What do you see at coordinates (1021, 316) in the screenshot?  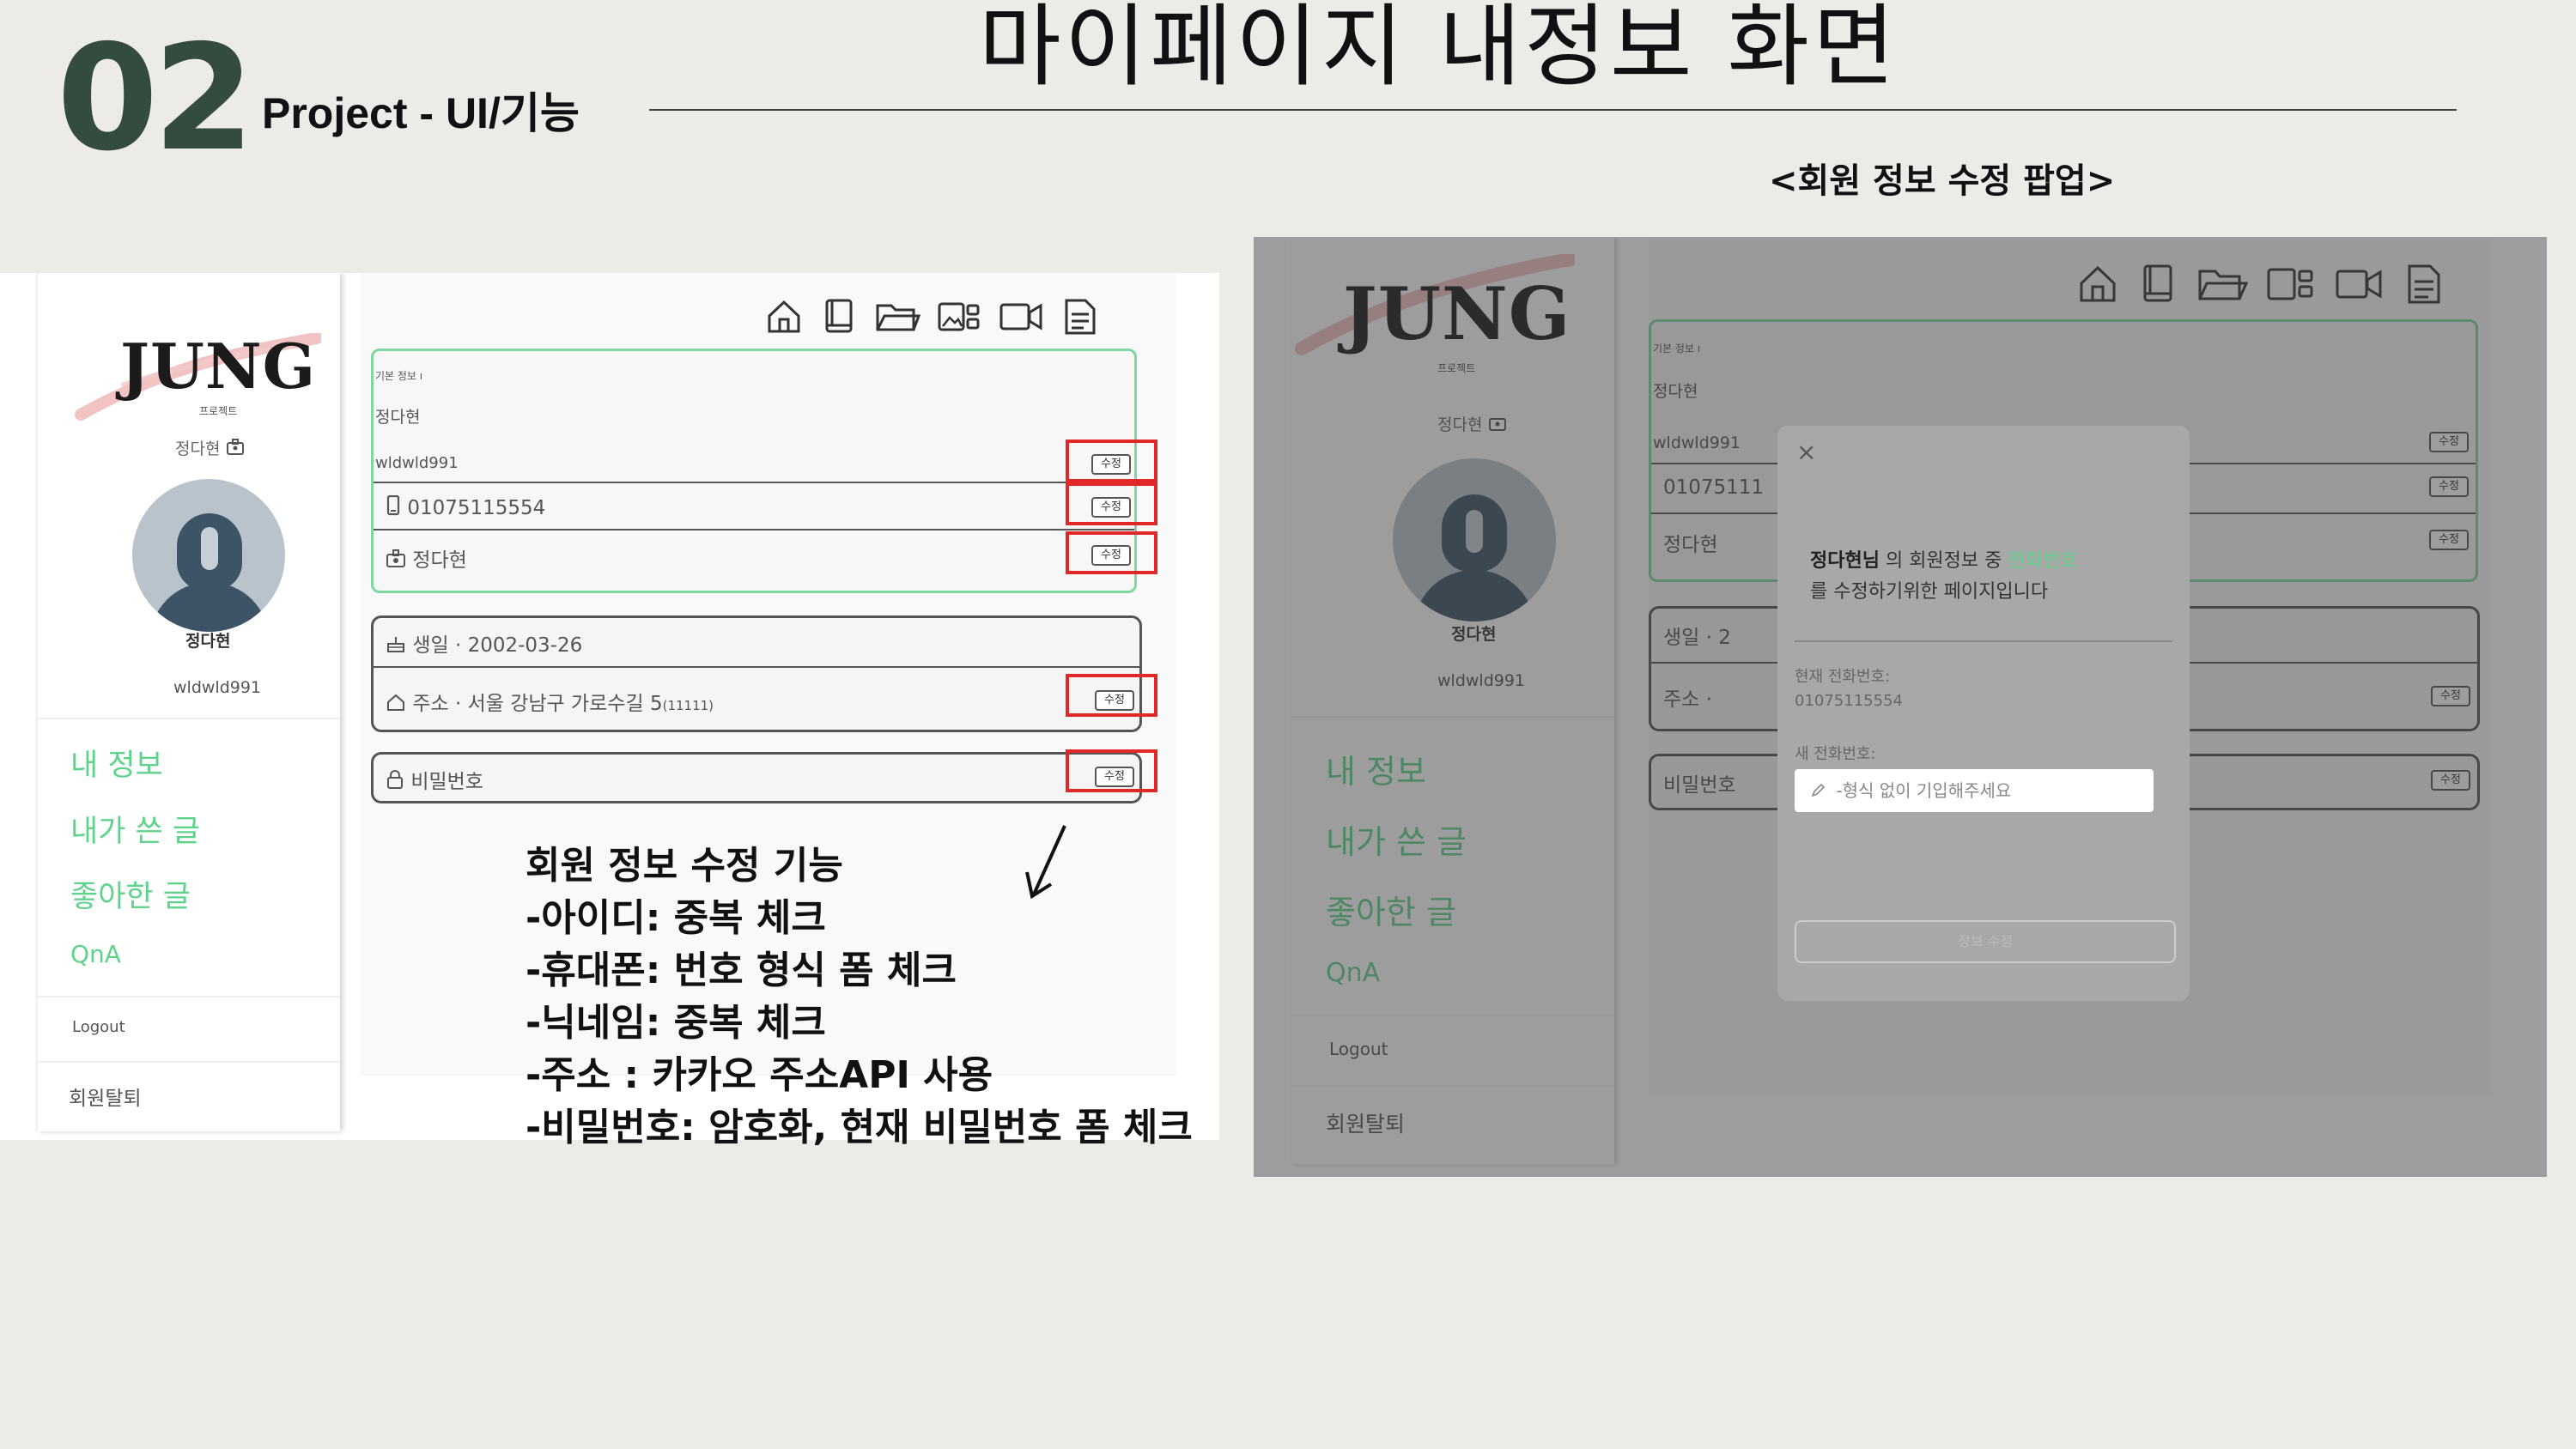 I see `video-icon` at bounding box center [1021, 316].